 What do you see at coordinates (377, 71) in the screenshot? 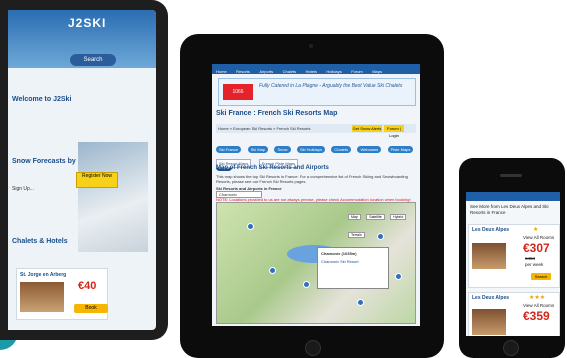
I see `nav-item-maps: Maps` at bounding box center [377, 71].